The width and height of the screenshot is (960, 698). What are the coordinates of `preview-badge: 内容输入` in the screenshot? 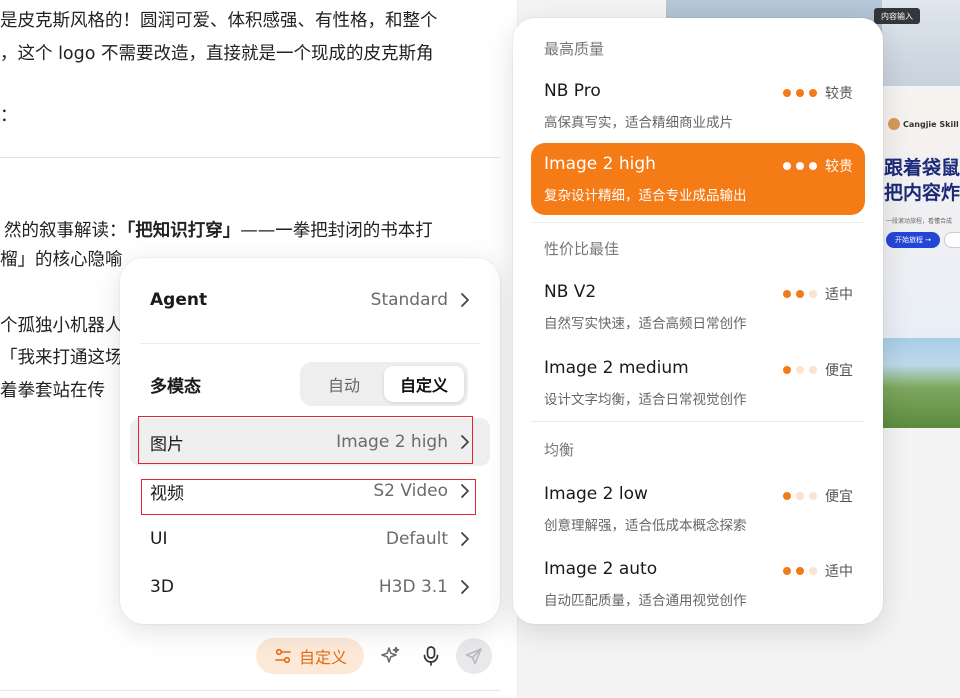 It's located at (897, 16).